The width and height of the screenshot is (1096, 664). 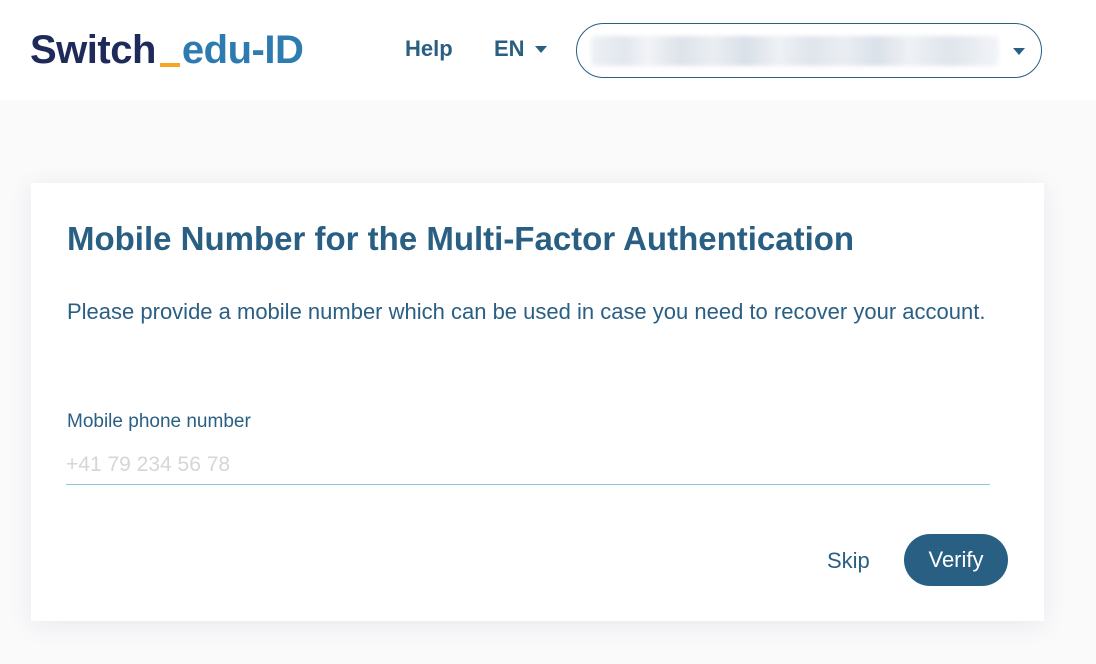 What do you see at coordinates (956, 560) in the screenshot?
I see `verify-button: Verify` at bounding box center [956, 560].